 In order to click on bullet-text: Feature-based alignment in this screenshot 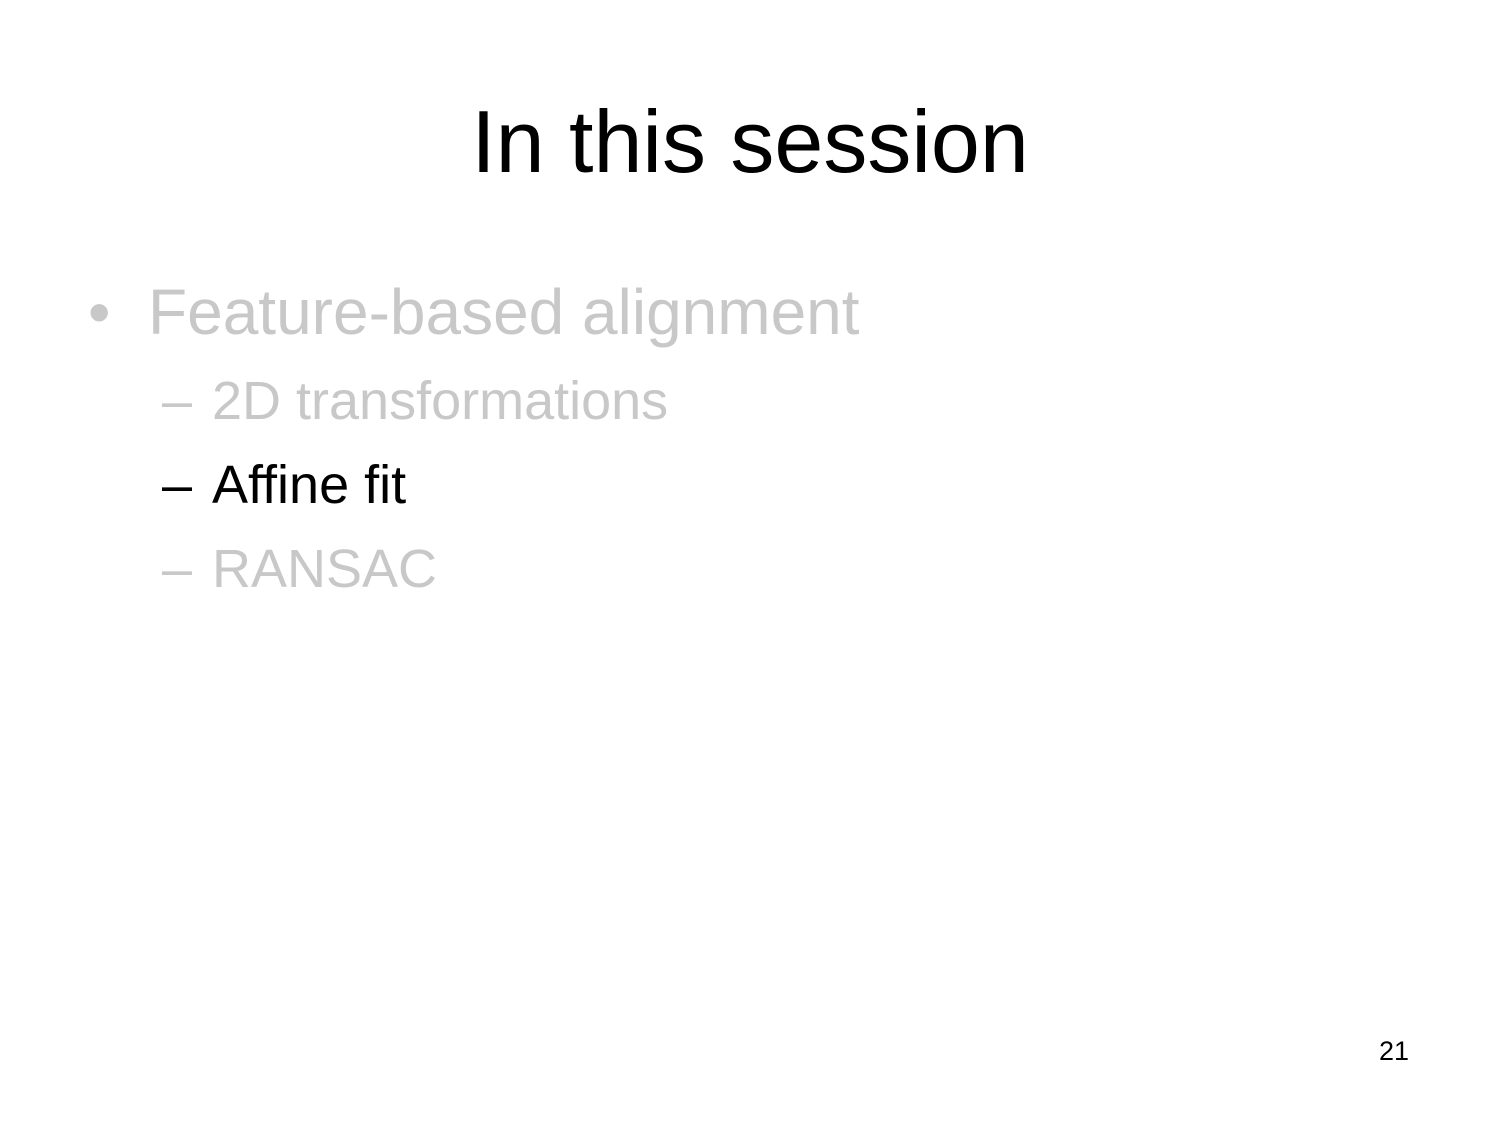, I will do `click(504, 312)`.